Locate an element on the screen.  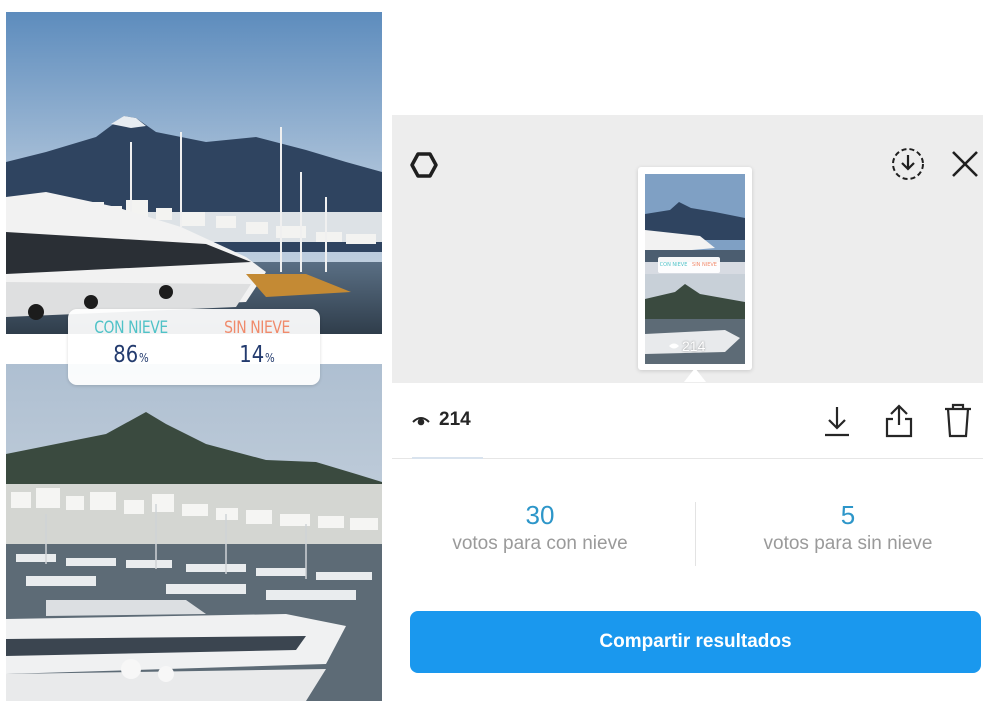
share-results-button: Compartir resultados is located at coordinates (695, 642).